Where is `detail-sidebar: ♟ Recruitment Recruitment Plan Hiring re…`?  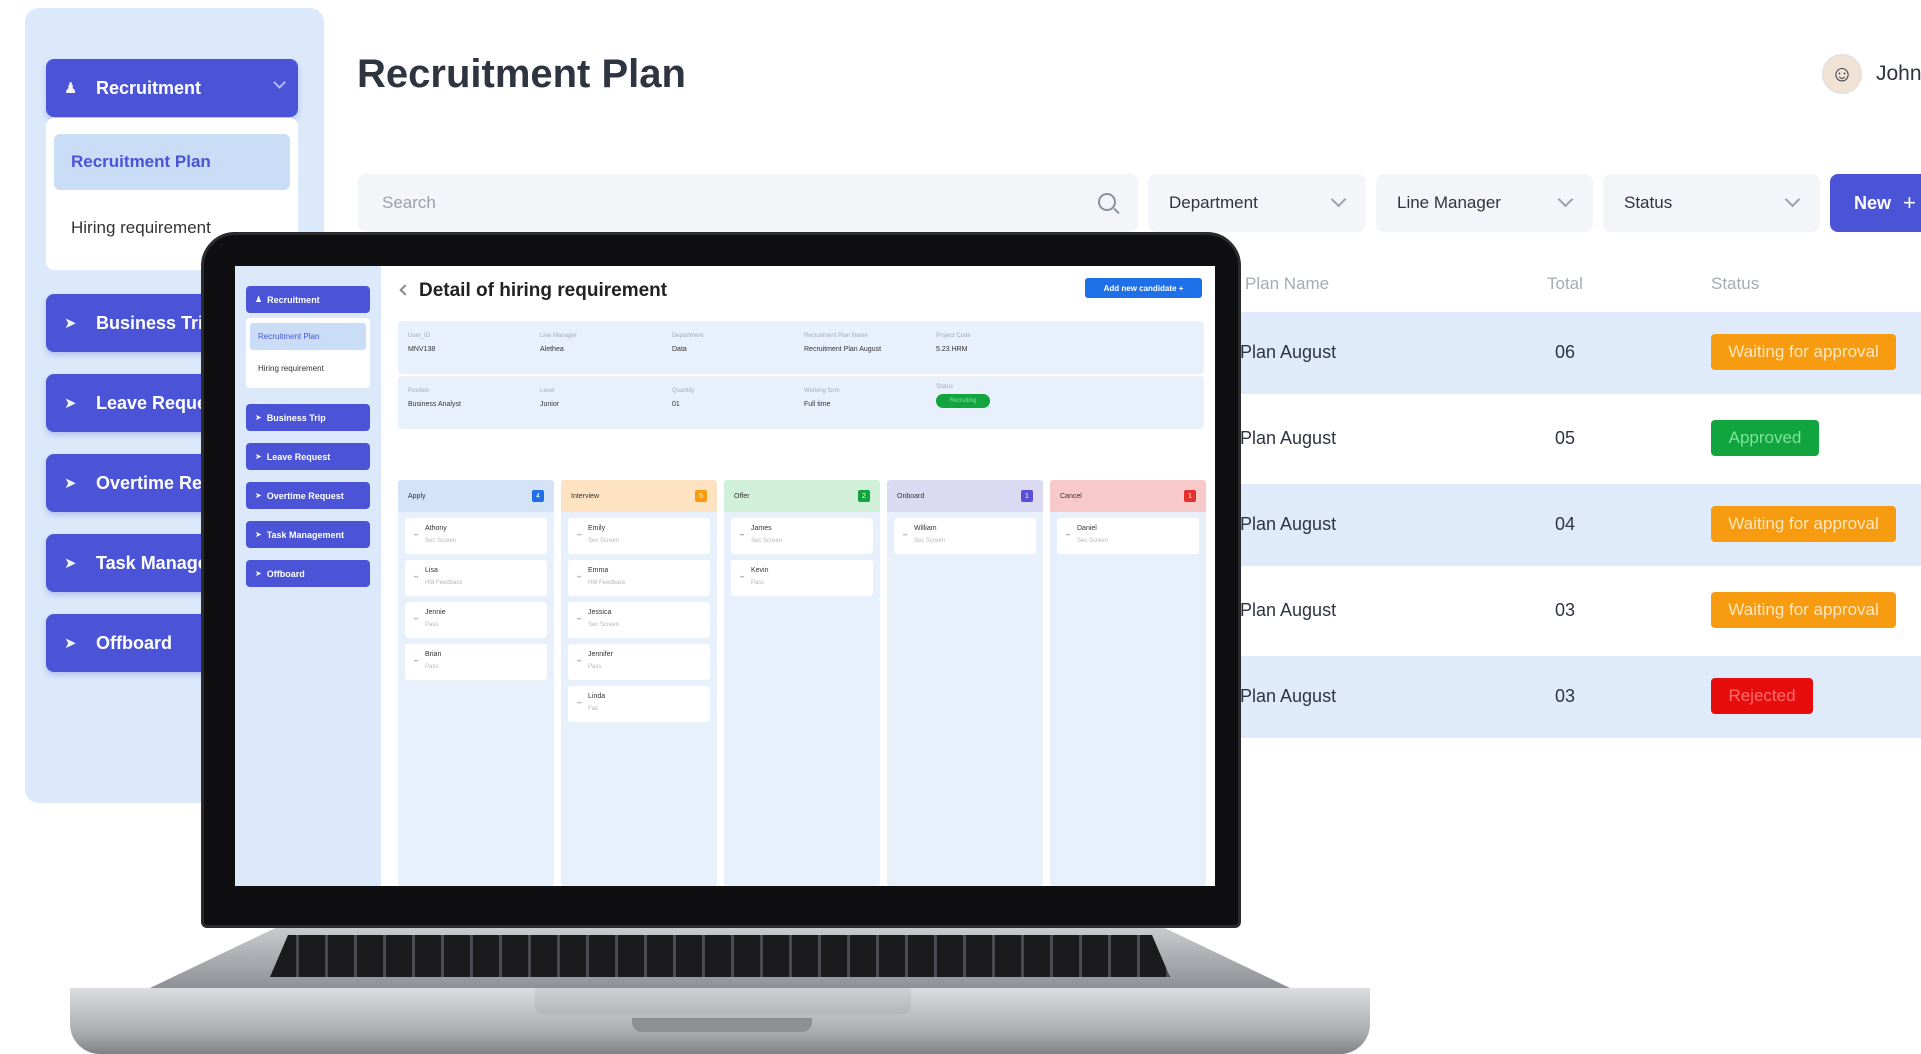
detail-sidebar: ♟ Recruitment Recruitment Plan Hiring re… is located at coordinates (308, 576).